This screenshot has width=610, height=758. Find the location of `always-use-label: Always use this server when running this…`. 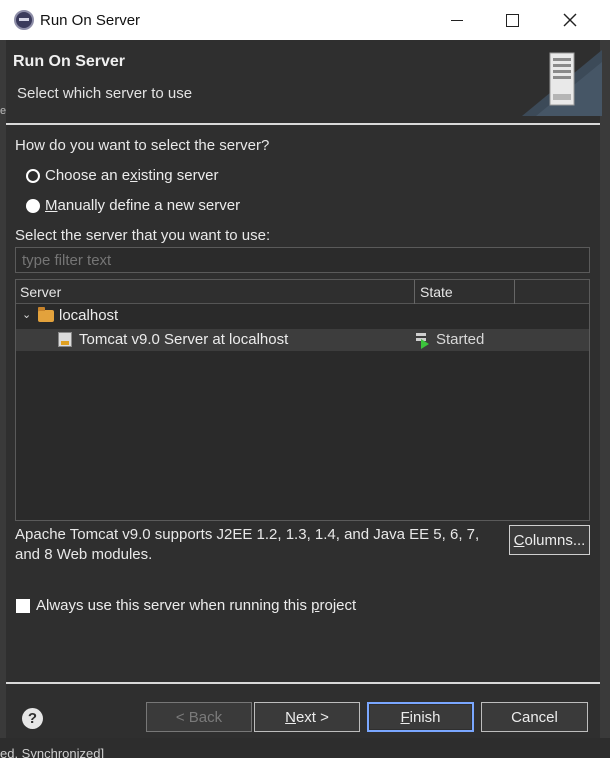

always-use-label: Always use this server when running this… is located at coordinates (196, 605).